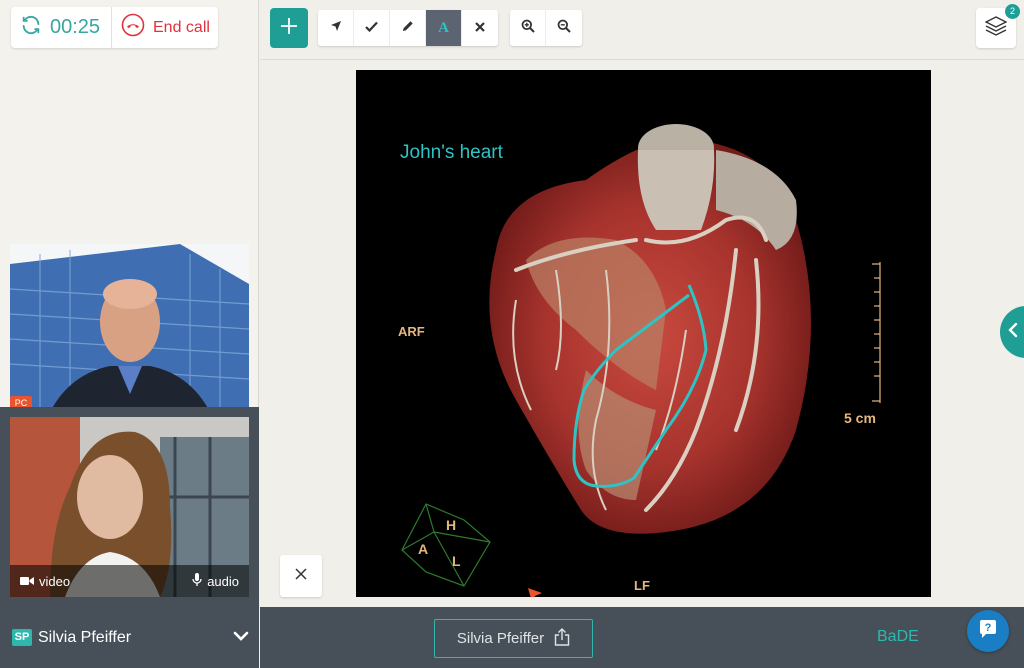  Describe the element at coordinates (898, 636) in the screenshot. I see `room-label: BaDE` at that location.